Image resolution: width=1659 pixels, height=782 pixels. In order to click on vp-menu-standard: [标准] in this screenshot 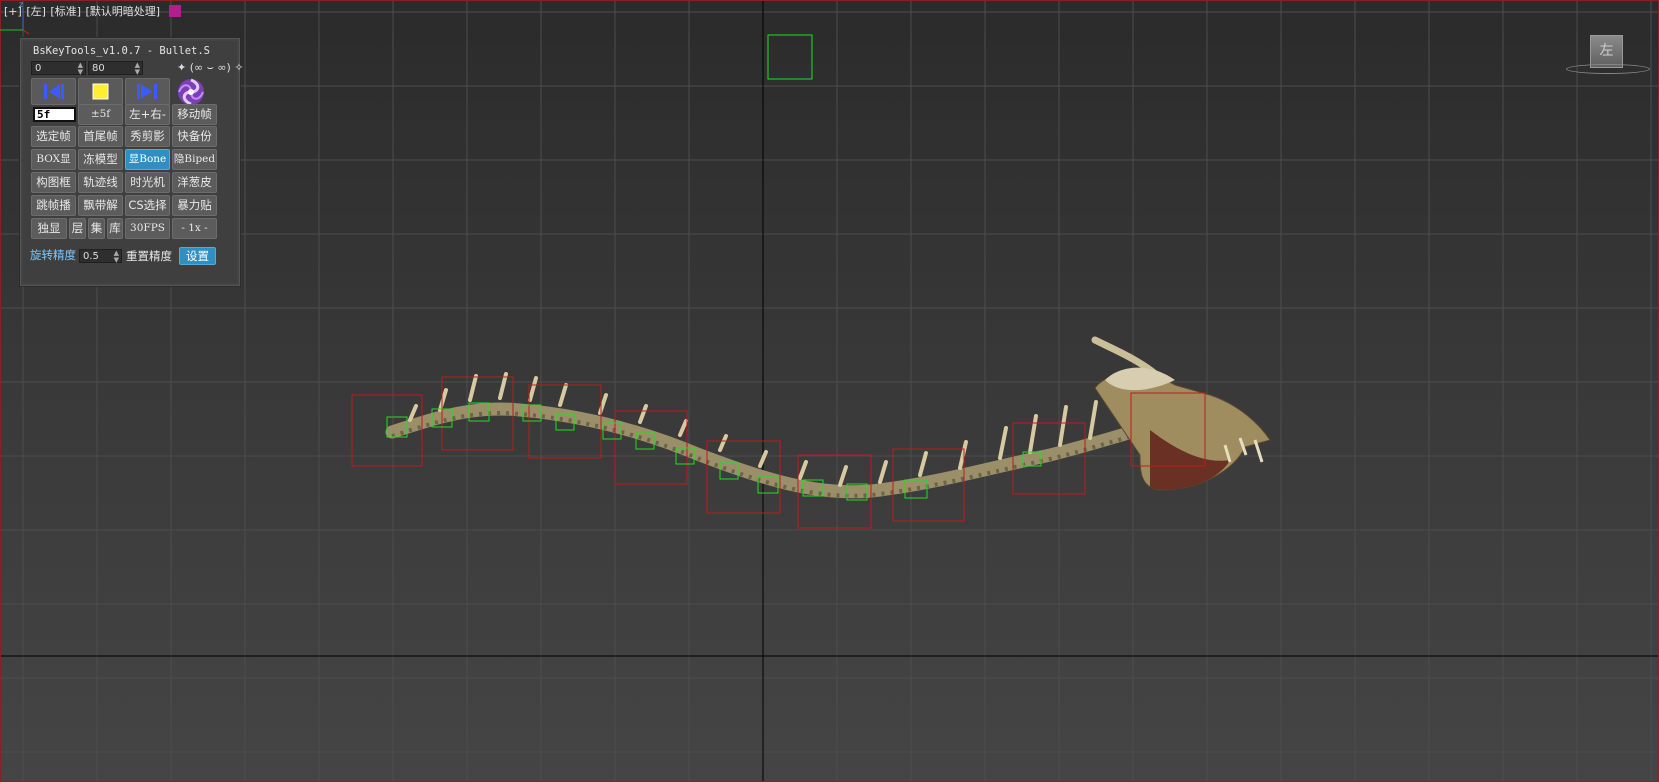, I will do `click(65, 11)`.